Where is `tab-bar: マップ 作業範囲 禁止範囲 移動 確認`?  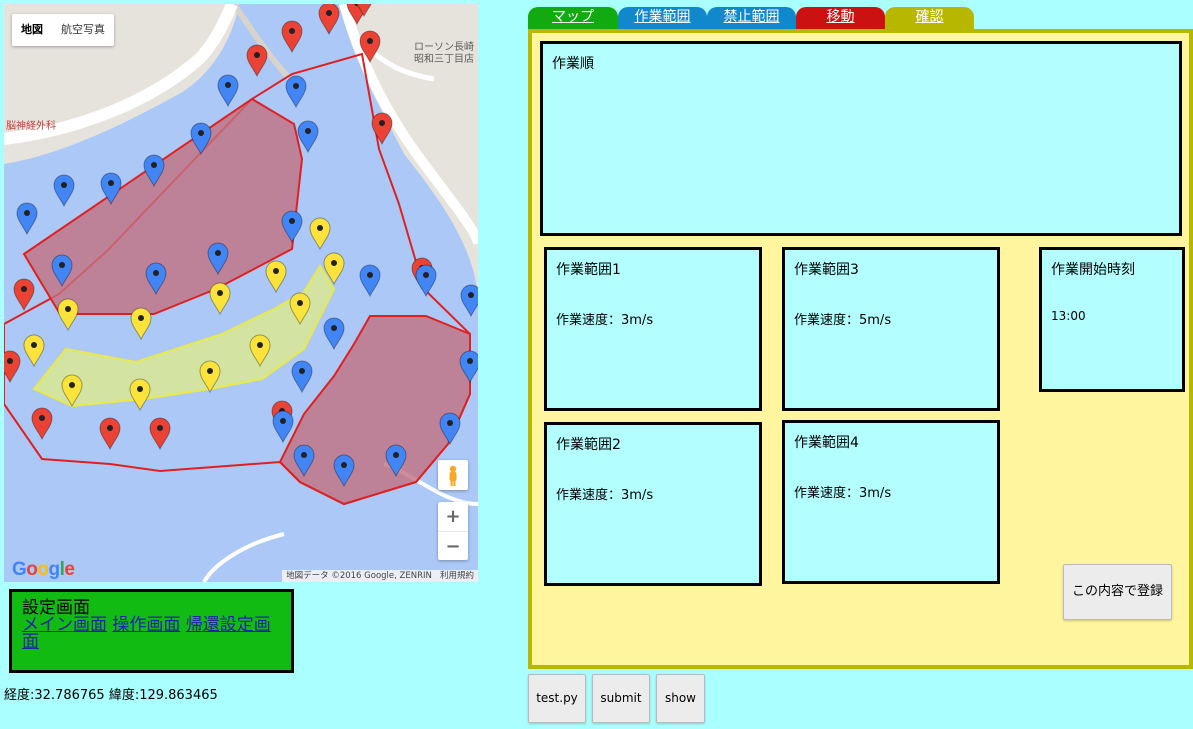
tab-bar: マップ 作業範囲 禁止範囲 移動 確認 is located at coordinates (751, 18).